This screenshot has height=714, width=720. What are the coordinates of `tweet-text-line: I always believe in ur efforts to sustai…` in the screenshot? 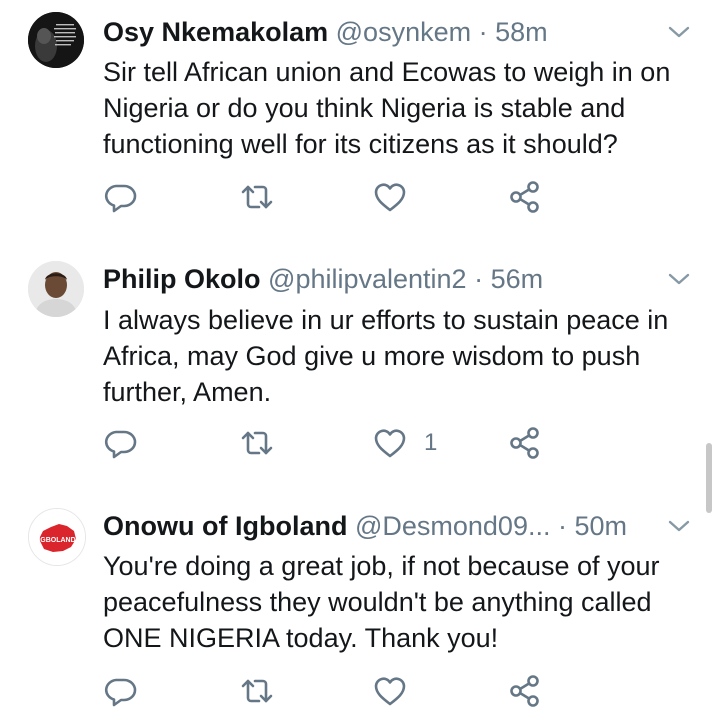 It's located at (386, 320).